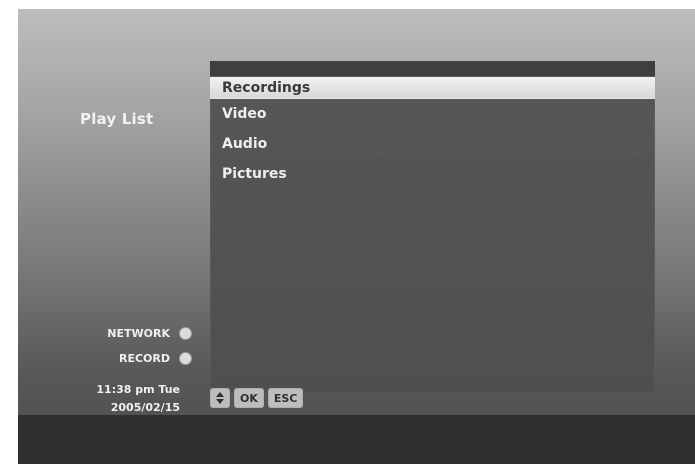 The width and height of the screenshot is (695, 464). I want to click on record-label: RECORD, so click(144, 358).